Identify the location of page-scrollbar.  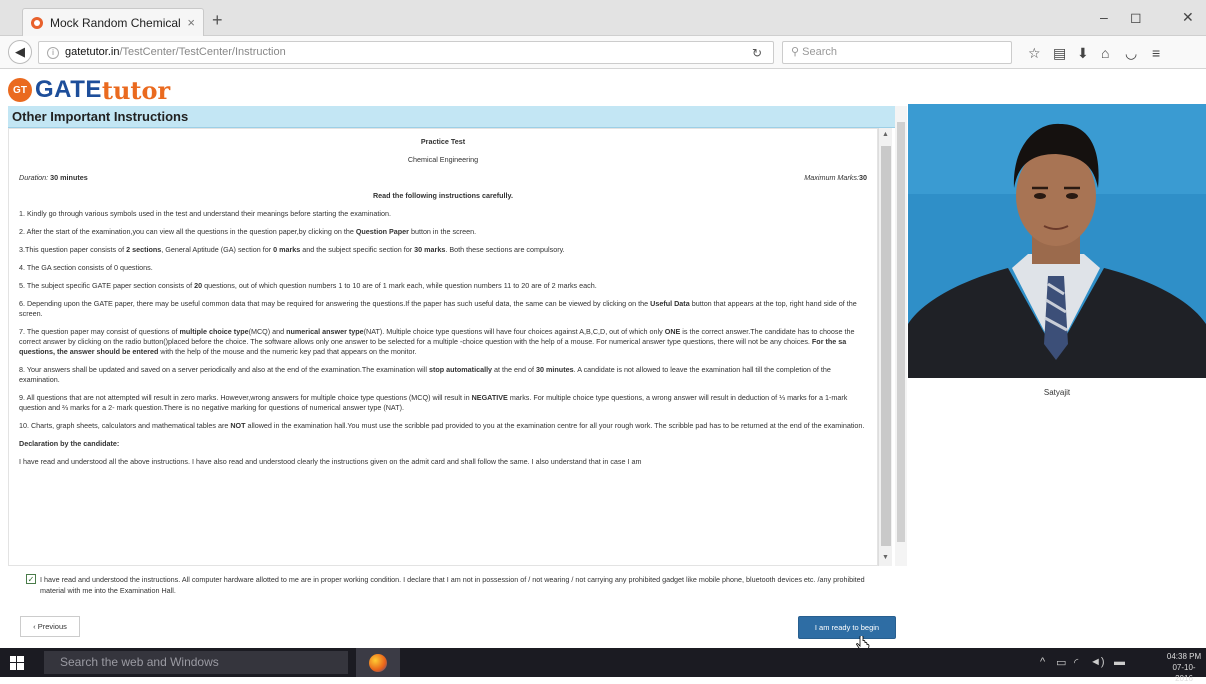
(901, 336).